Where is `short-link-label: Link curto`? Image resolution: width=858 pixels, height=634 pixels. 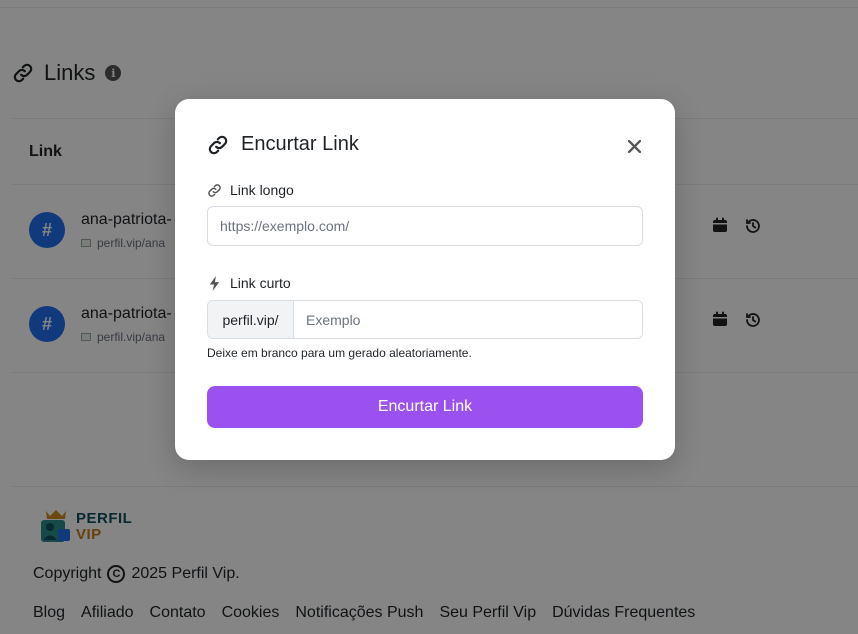
short-link-label: Link curto is located at coordinates (249, 283).